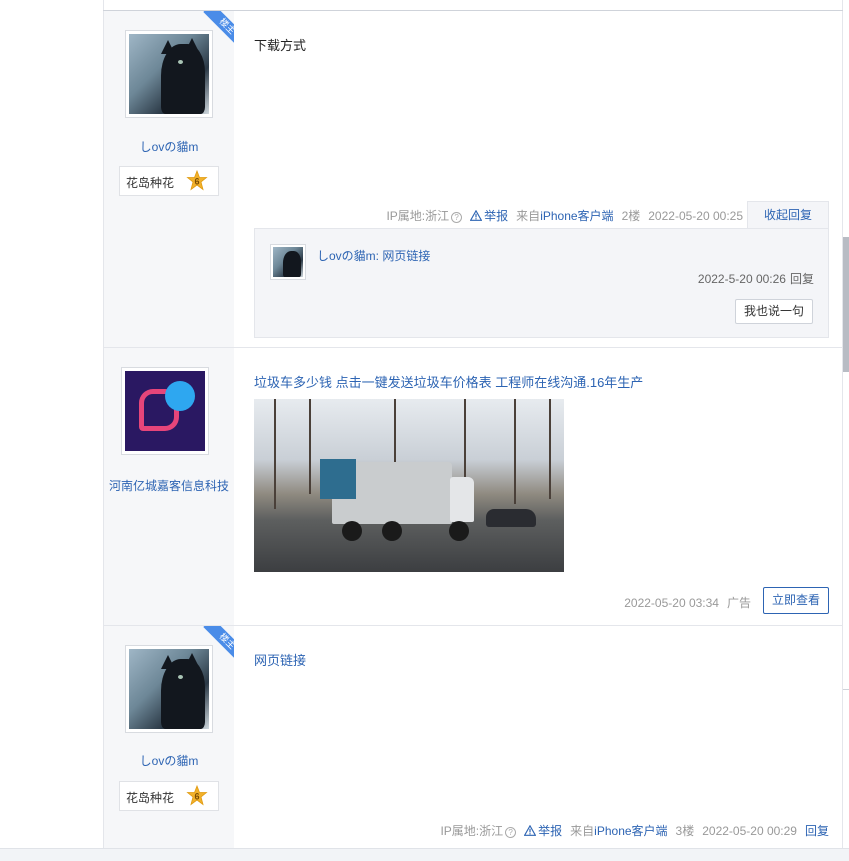 This screenshot has height=861, width=849. Describe the element at coordinates (741, 279) in the screenshot. I see `sub-reply-time: 2022-5-20 00:26` at that location.